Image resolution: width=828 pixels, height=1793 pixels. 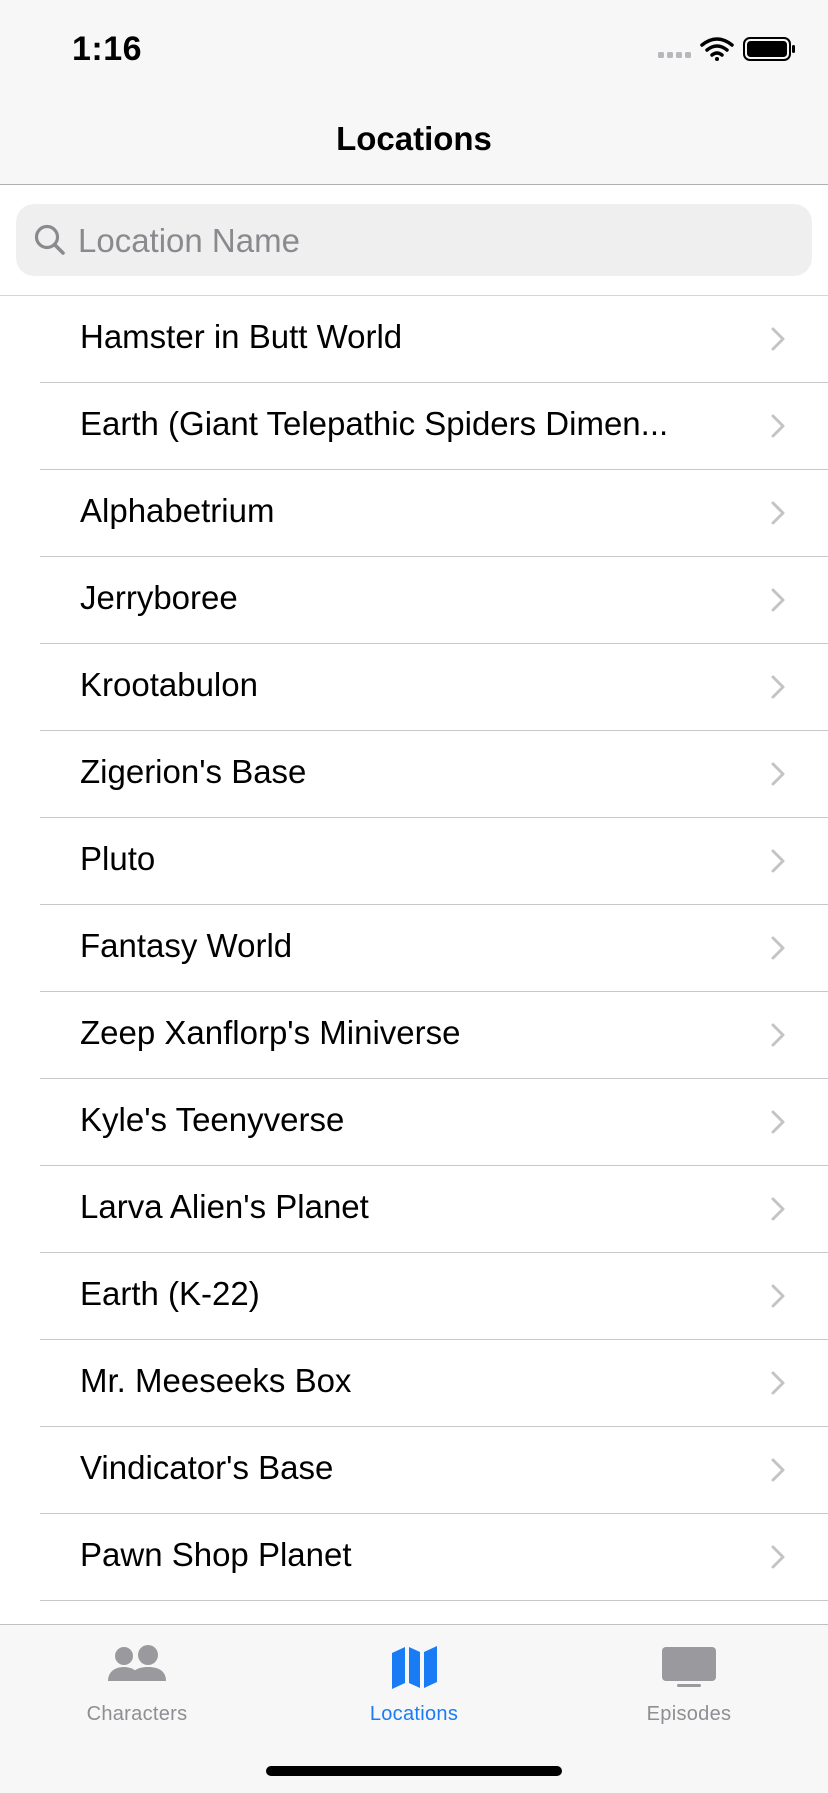 I want to click on home-indicator, so click(x=414, y=1771).